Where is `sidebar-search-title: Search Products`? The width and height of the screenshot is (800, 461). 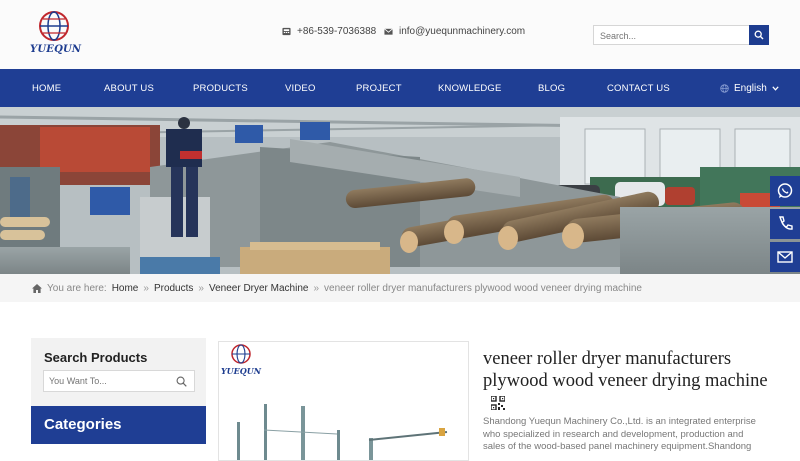 sidebar-search-title: Search Products is located at coordinates (96, 357).